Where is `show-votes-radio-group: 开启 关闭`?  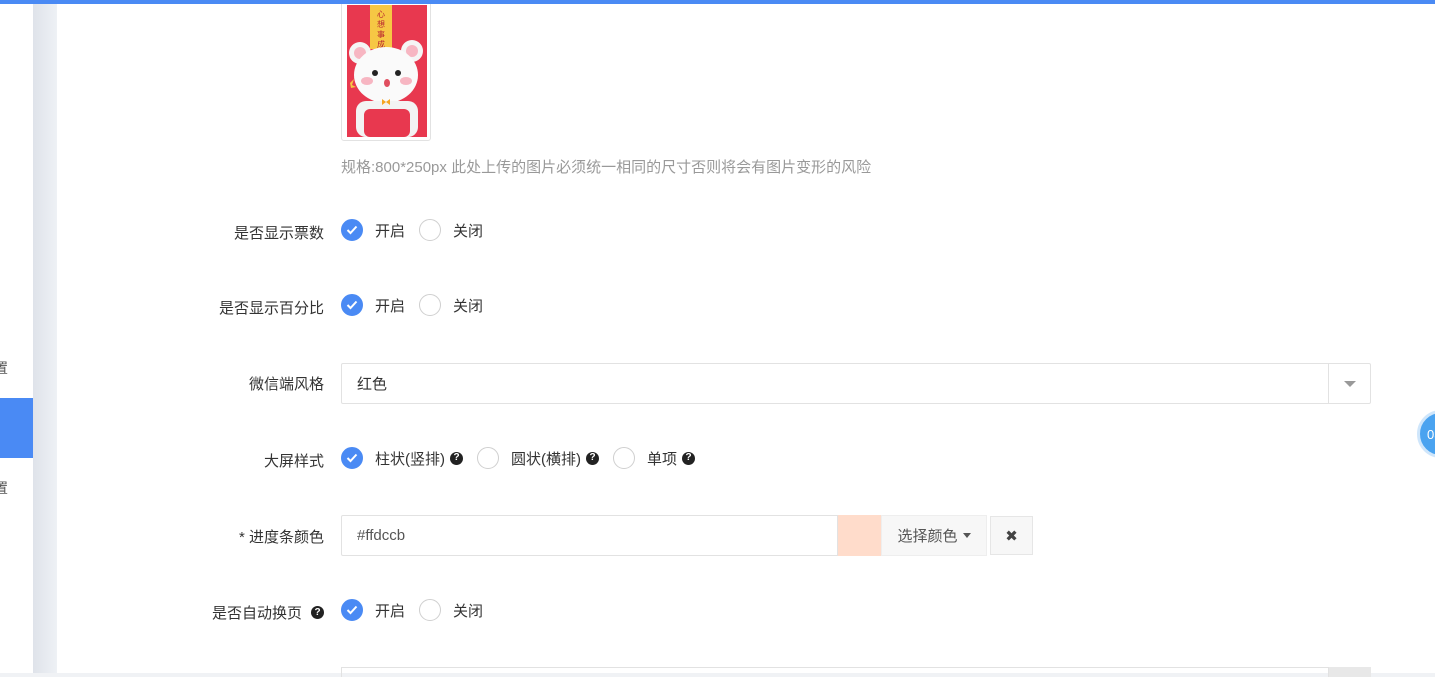 show-votes-radio-group: 开启 关闭 is located at coordinates (419, 230).